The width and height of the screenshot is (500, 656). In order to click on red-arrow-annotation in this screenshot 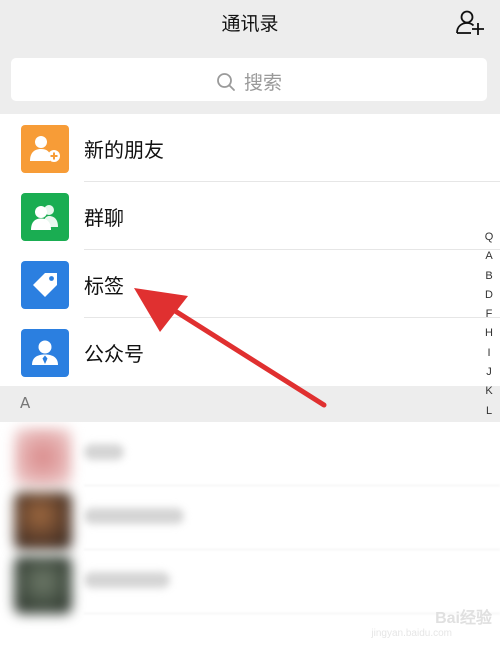, I will do `click(230, 348)`.